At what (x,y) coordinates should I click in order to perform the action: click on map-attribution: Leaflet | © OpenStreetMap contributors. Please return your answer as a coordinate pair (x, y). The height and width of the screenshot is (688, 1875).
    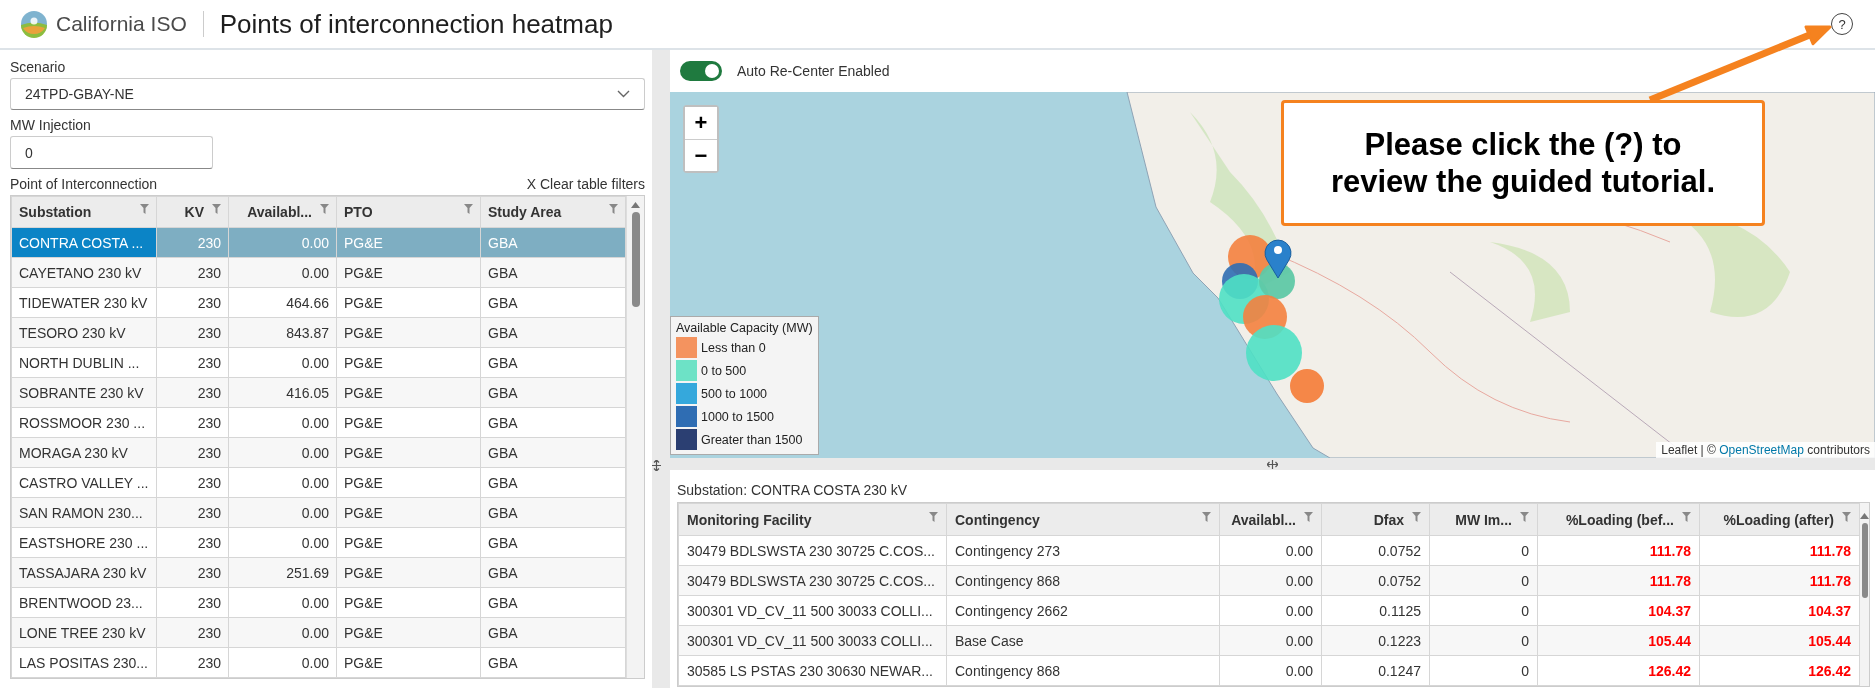
    Looking at the image, I should click on (1765, 450).